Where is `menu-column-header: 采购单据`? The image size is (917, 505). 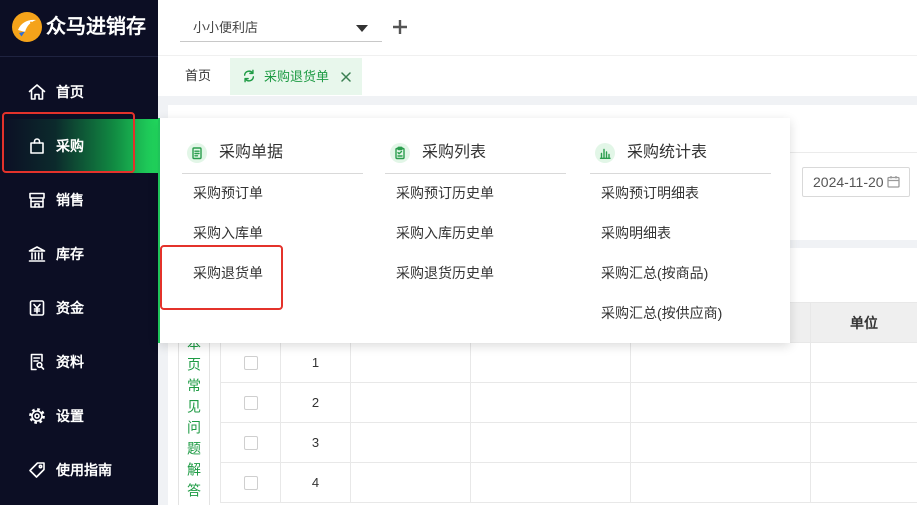
menu-column-header: 采购单据 is located at coordinates (272, 146).